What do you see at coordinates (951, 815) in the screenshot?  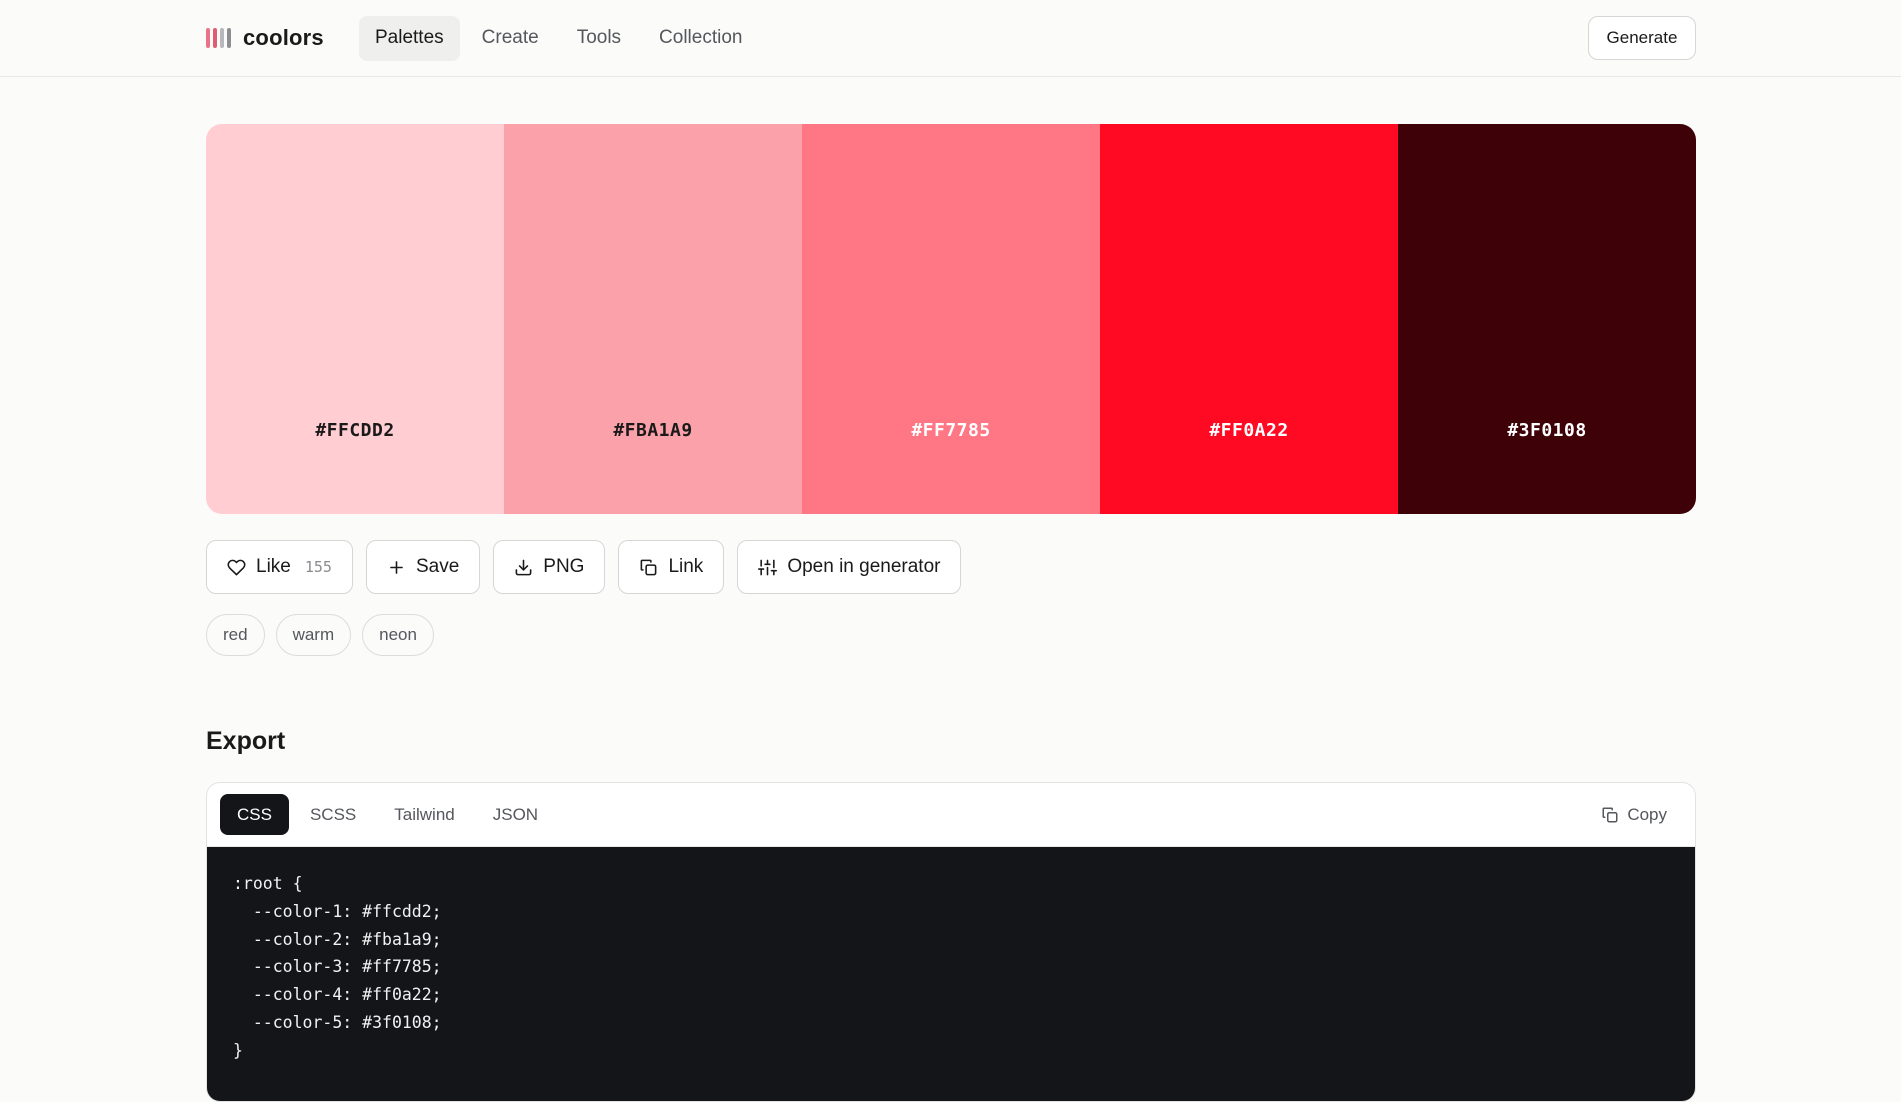 I see `export-tabs: CSS SCSS Tailwind JSON Copy` at bounding box center [951, 815].